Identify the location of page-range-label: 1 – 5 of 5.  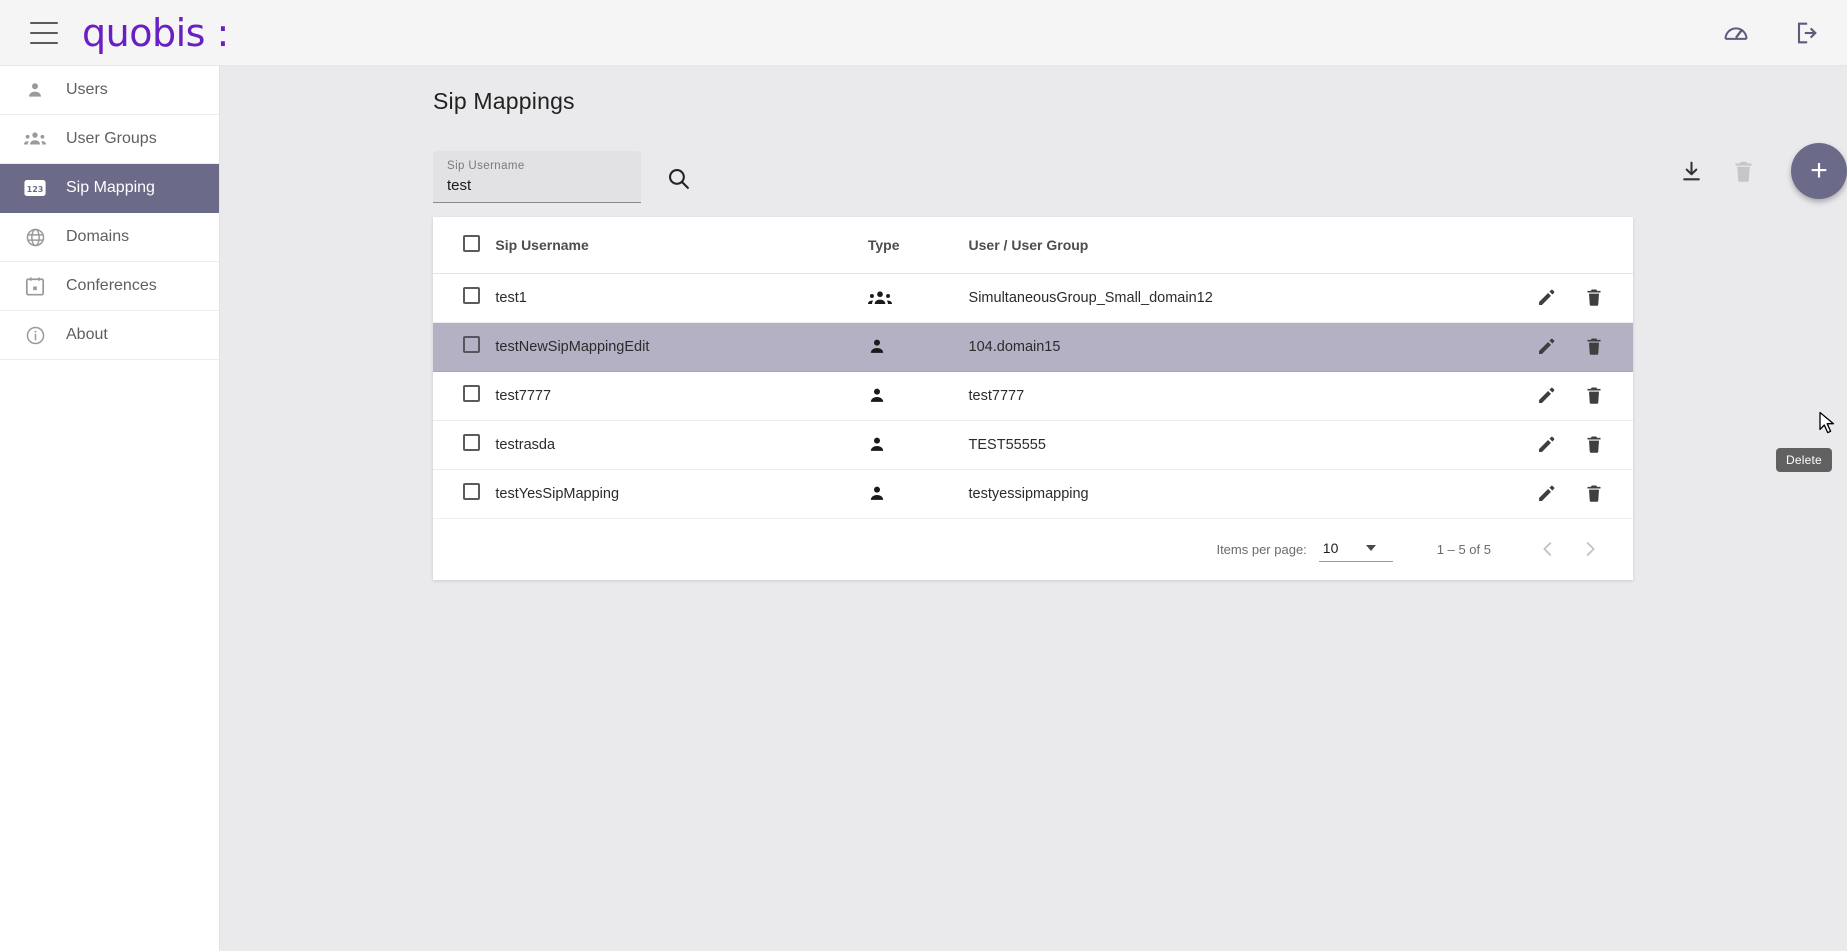
(1463, 549).